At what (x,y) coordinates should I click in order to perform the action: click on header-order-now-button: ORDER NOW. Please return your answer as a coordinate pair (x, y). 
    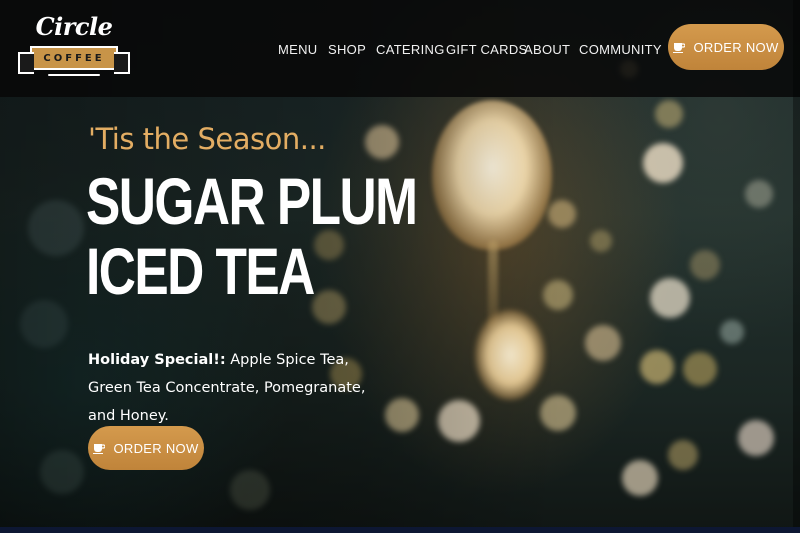
    Looking at the image, I should click on (726, 47).